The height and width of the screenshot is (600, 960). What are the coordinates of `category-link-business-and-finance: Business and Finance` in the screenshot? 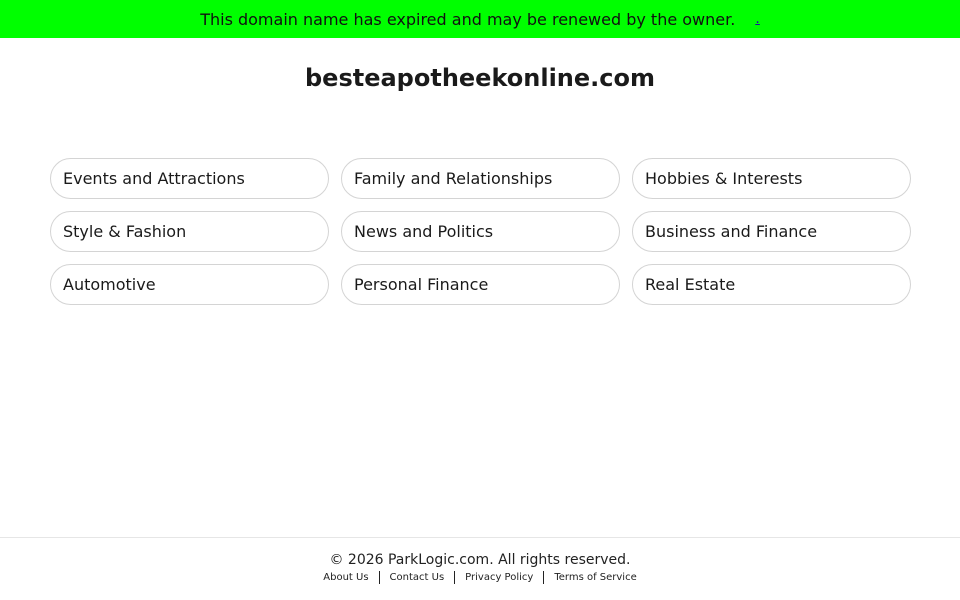 It's located at (771, 231).